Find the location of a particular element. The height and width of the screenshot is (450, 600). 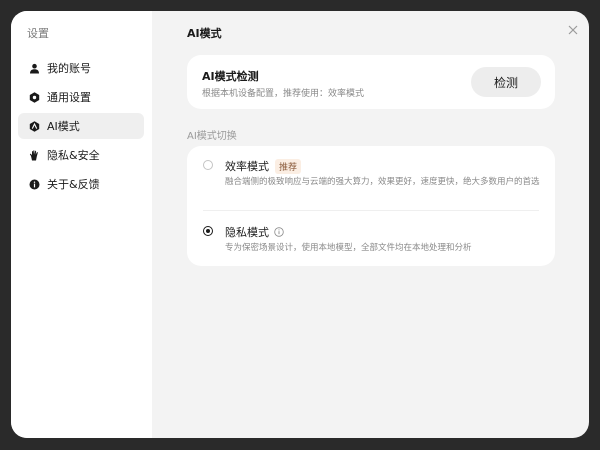

sidebar-item-label: 关于&反馈 is located at coordinates (73, 184).